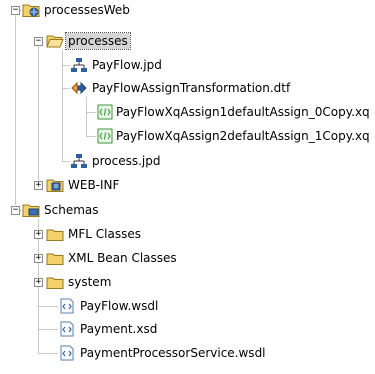 Image resolution: width=375 pixels, height=374 pixels. I want to click on tree-node-label: PayFlowXqAssign1defaultAssign_0Copy.xq, so click(243, 112).